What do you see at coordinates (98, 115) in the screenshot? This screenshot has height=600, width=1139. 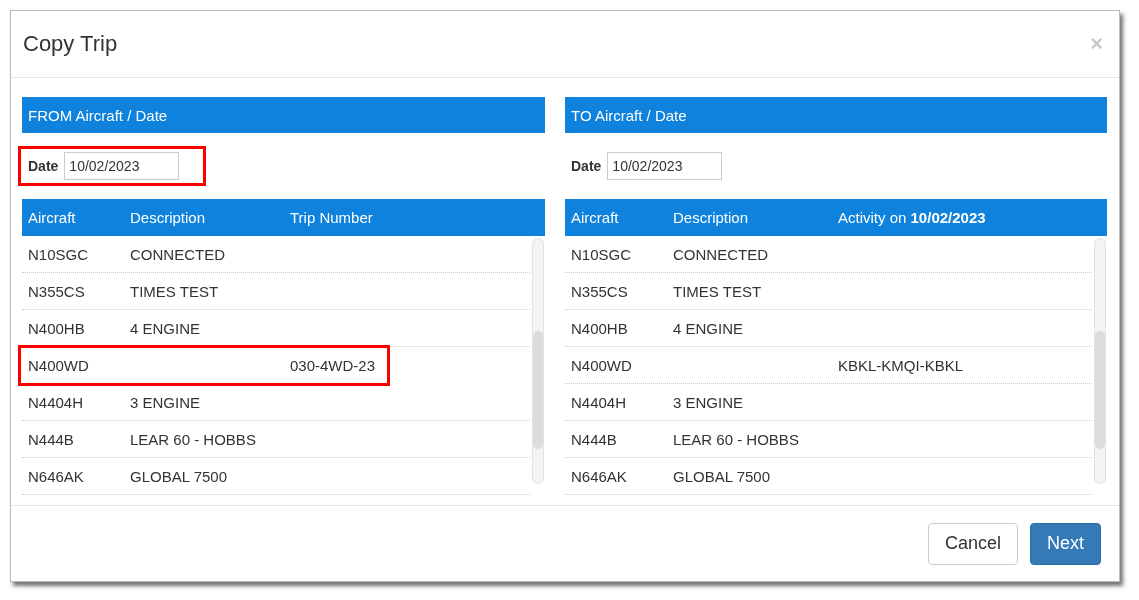 I see `panel-title: FROM Aircraft / Date` at bounding box center [98, 115].